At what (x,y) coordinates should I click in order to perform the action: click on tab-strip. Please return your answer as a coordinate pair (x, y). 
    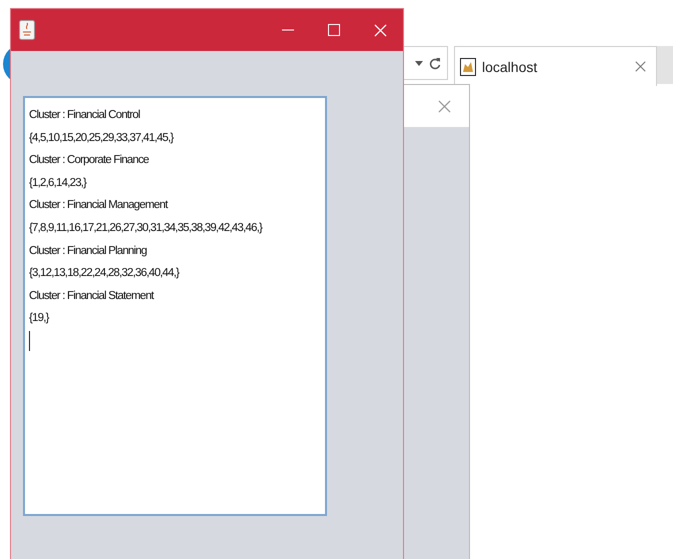
    Looking at the image, I should click on (665, 65).